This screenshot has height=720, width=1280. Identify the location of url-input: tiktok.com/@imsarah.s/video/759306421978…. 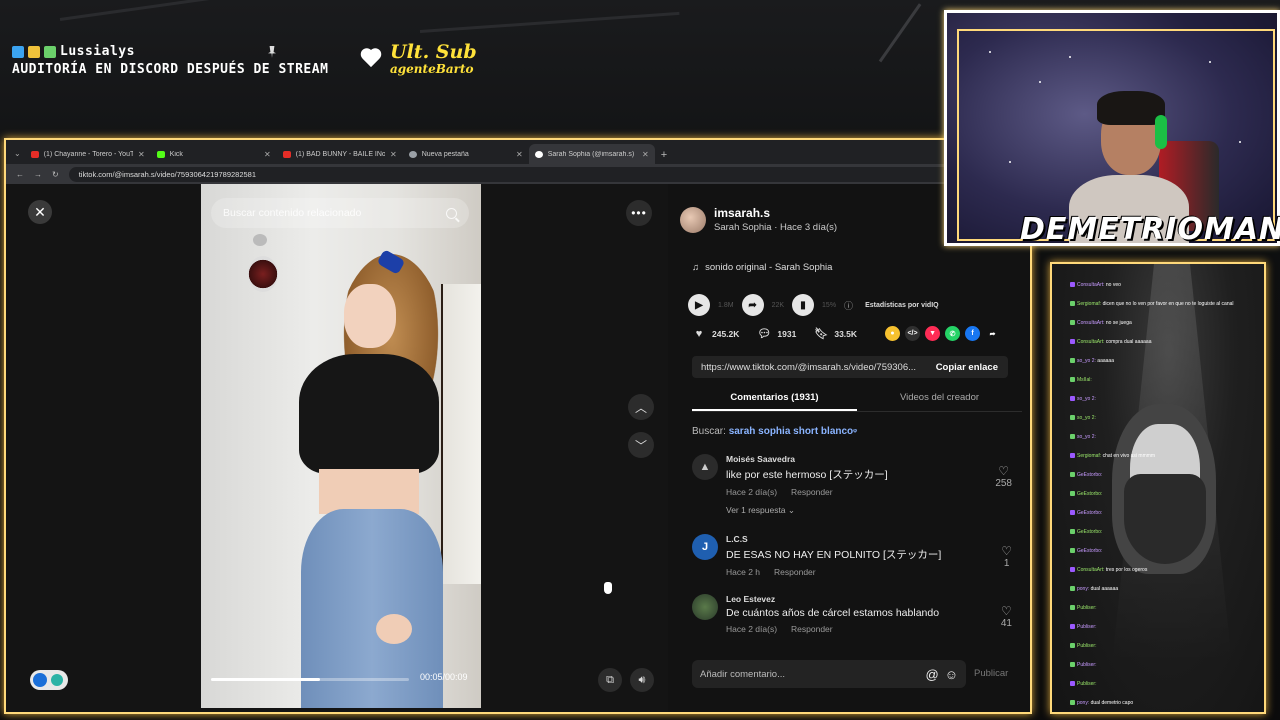
(512, 174).